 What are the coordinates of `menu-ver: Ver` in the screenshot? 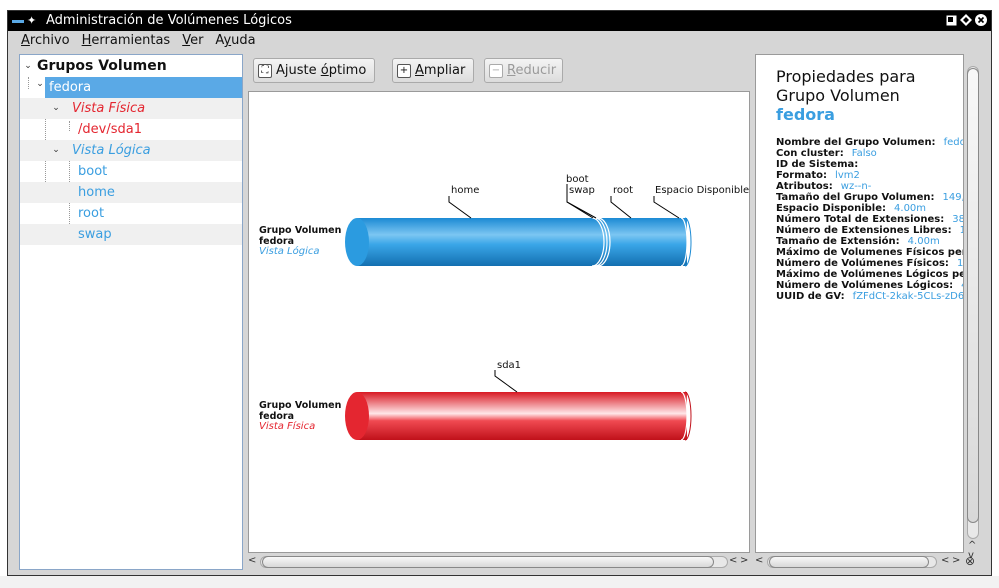 It's located at (192, 41).